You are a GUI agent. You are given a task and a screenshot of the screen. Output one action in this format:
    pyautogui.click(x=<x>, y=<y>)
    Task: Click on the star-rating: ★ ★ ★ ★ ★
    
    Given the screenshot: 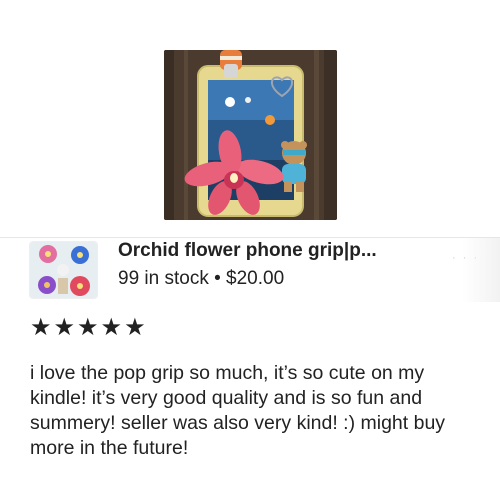 What is the action you would take?
    pyautogui.click(x=88, y=328)
    